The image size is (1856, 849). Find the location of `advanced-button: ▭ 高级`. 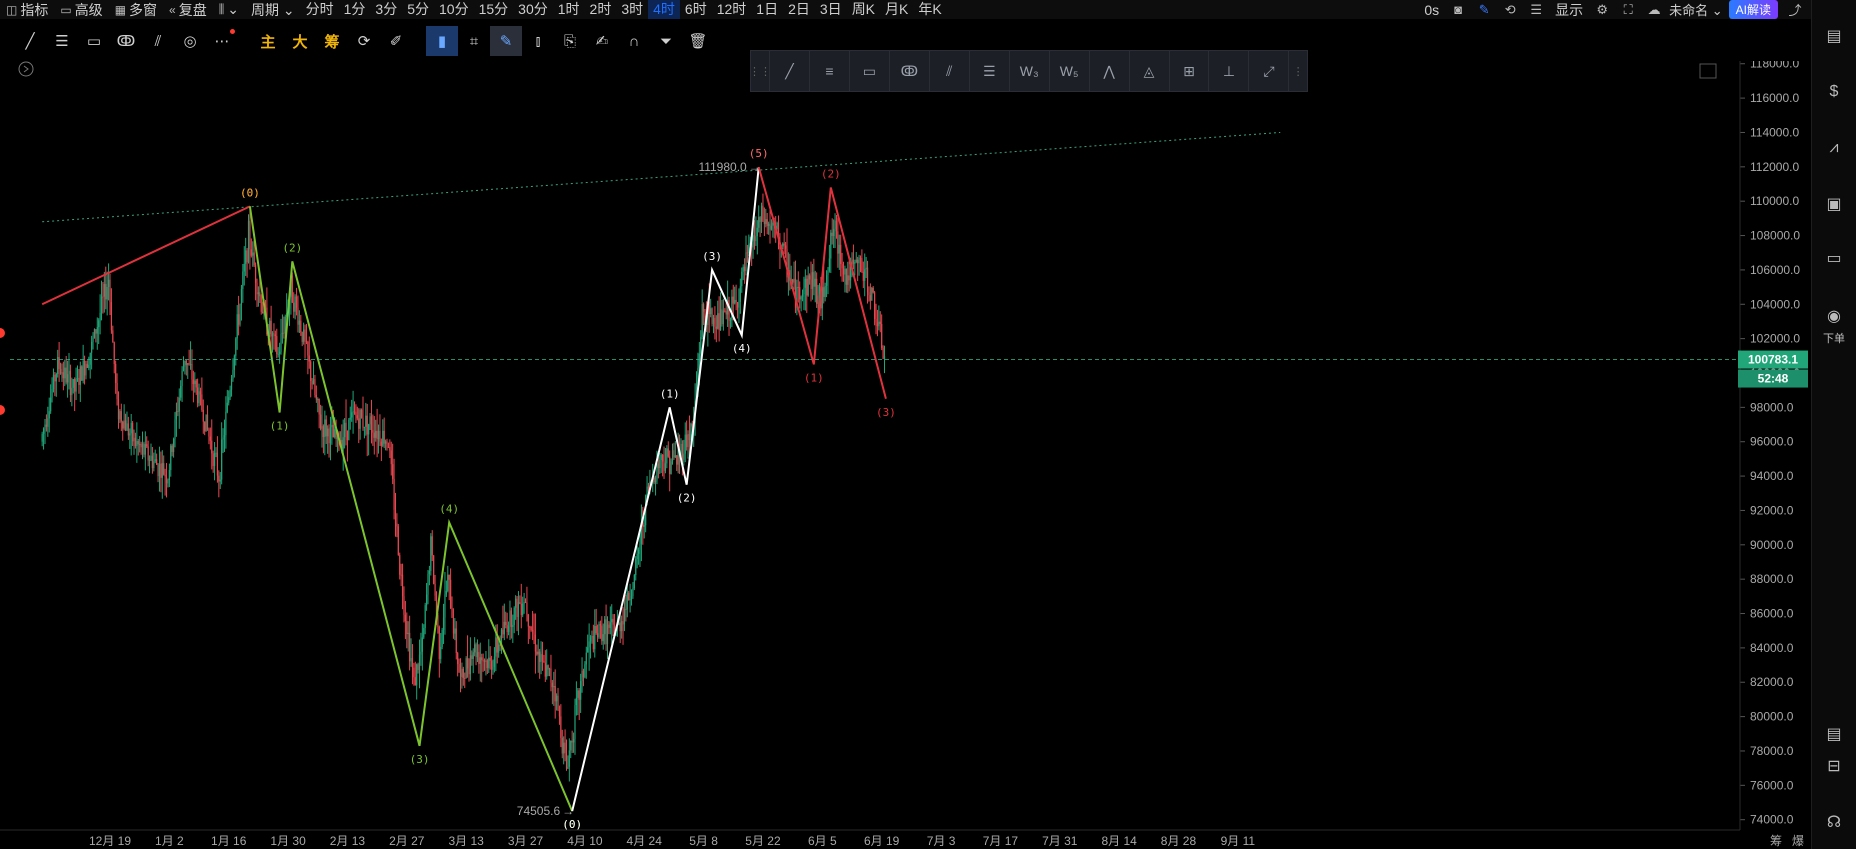

advanced-button: ▭ 高级 is located at coordinates (81, 9).